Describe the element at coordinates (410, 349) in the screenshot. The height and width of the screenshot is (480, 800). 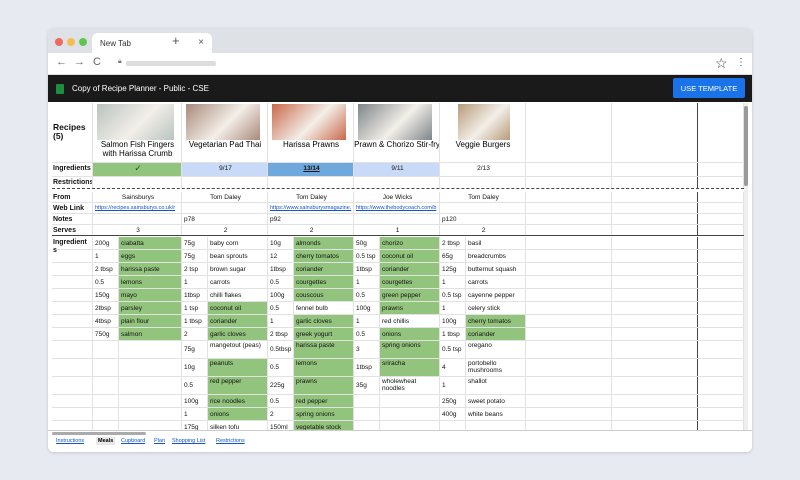
I see `ingredient-name-cell: spring onions` at that location.